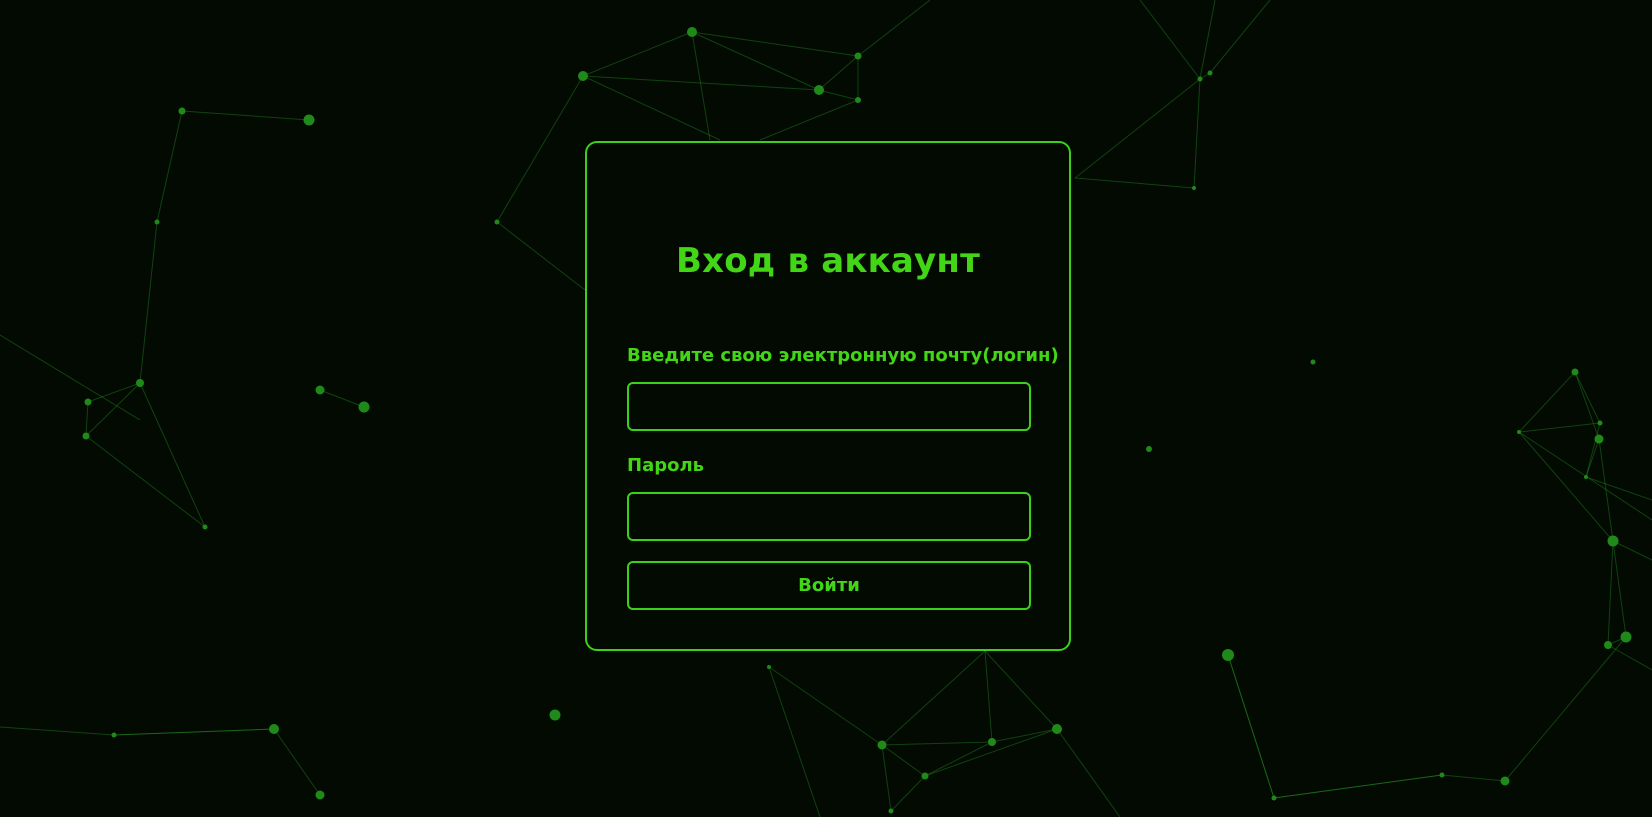 This screenshot has width=1652, height=817. What do you see at coordinates (843, 355) in the screenshot?
I see `email-label: Введите свою электронную почту(логин)` at bounding box center [843, 355].